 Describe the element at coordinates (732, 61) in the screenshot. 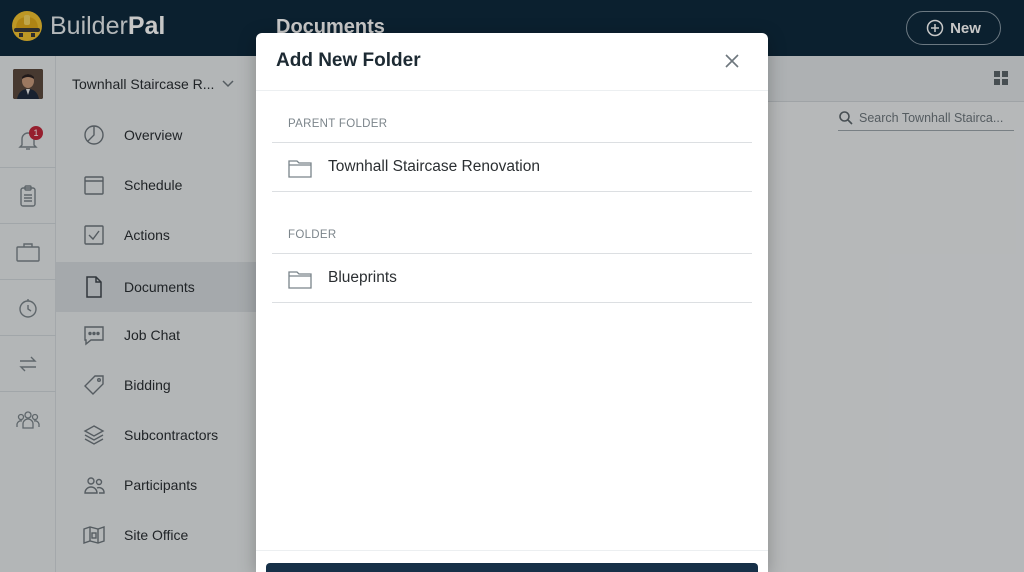

I see `close-icon` at that location.